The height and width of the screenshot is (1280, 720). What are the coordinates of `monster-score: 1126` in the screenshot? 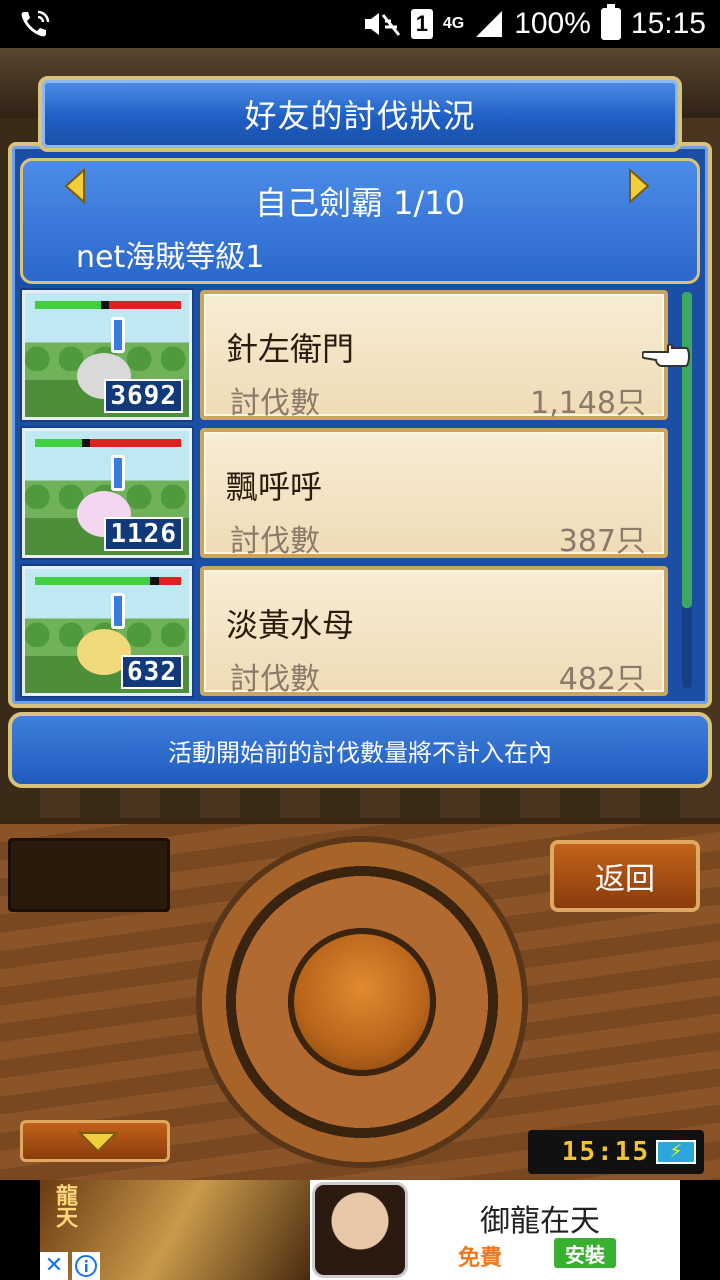 It's located at (143, 534).